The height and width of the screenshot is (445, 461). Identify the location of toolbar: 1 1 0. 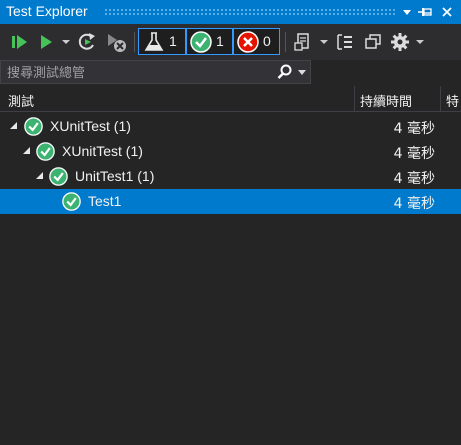
(230, 42).